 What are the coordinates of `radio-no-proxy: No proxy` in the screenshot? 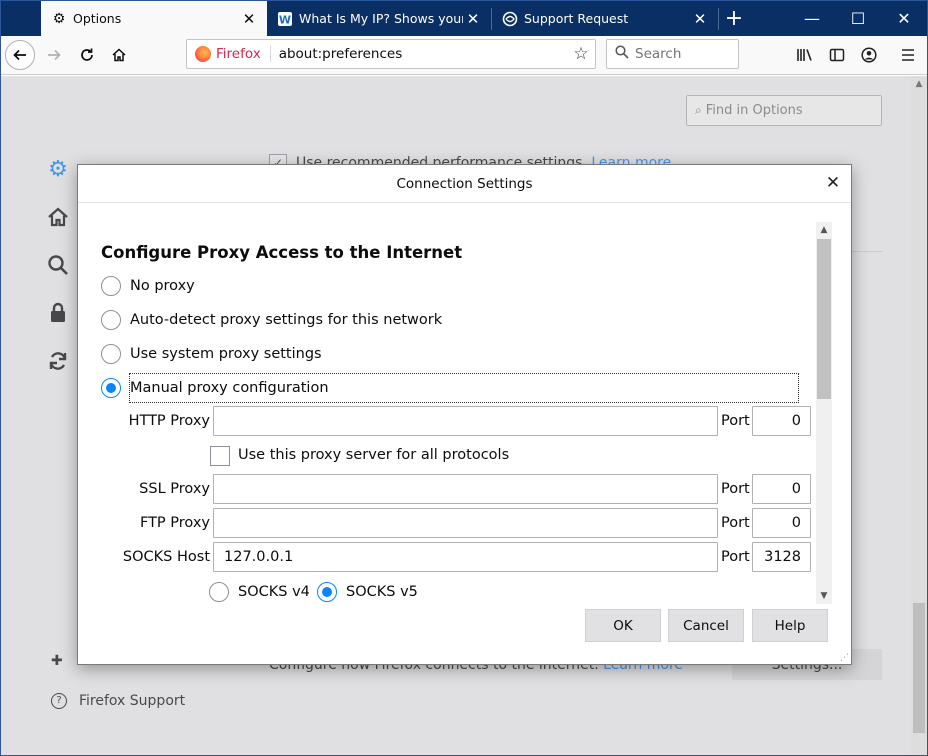 It's located at (148, 286).